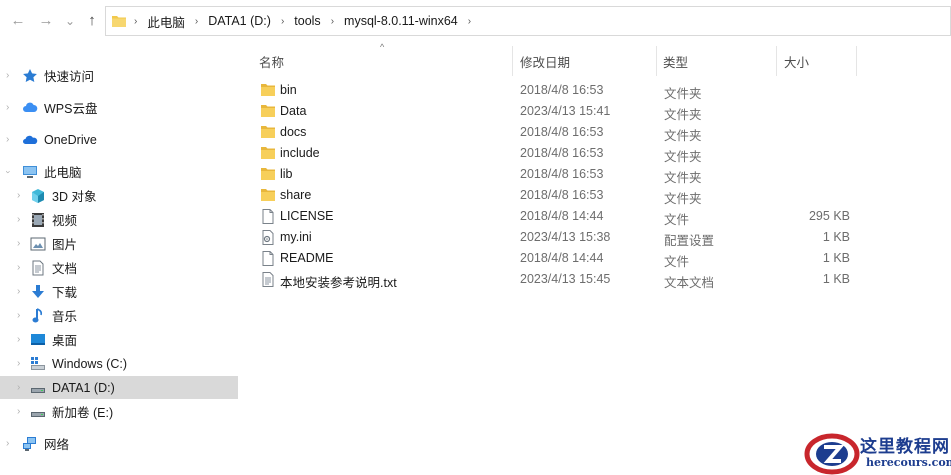  What do you see at coordinates (836, 279) in the screenshot?
I see `file-size: 1 KB` at bounding box center [836, 279].